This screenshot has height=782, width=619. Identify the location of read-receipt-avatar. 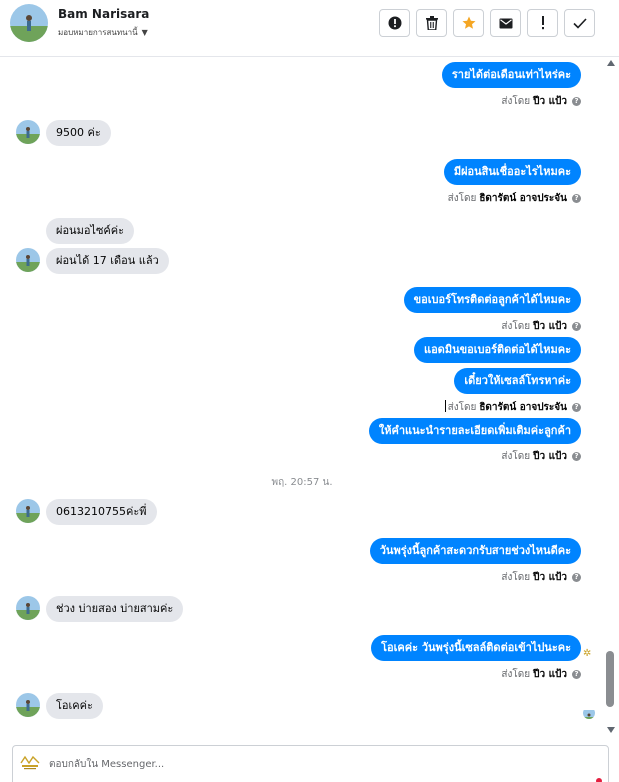
(589, 713).